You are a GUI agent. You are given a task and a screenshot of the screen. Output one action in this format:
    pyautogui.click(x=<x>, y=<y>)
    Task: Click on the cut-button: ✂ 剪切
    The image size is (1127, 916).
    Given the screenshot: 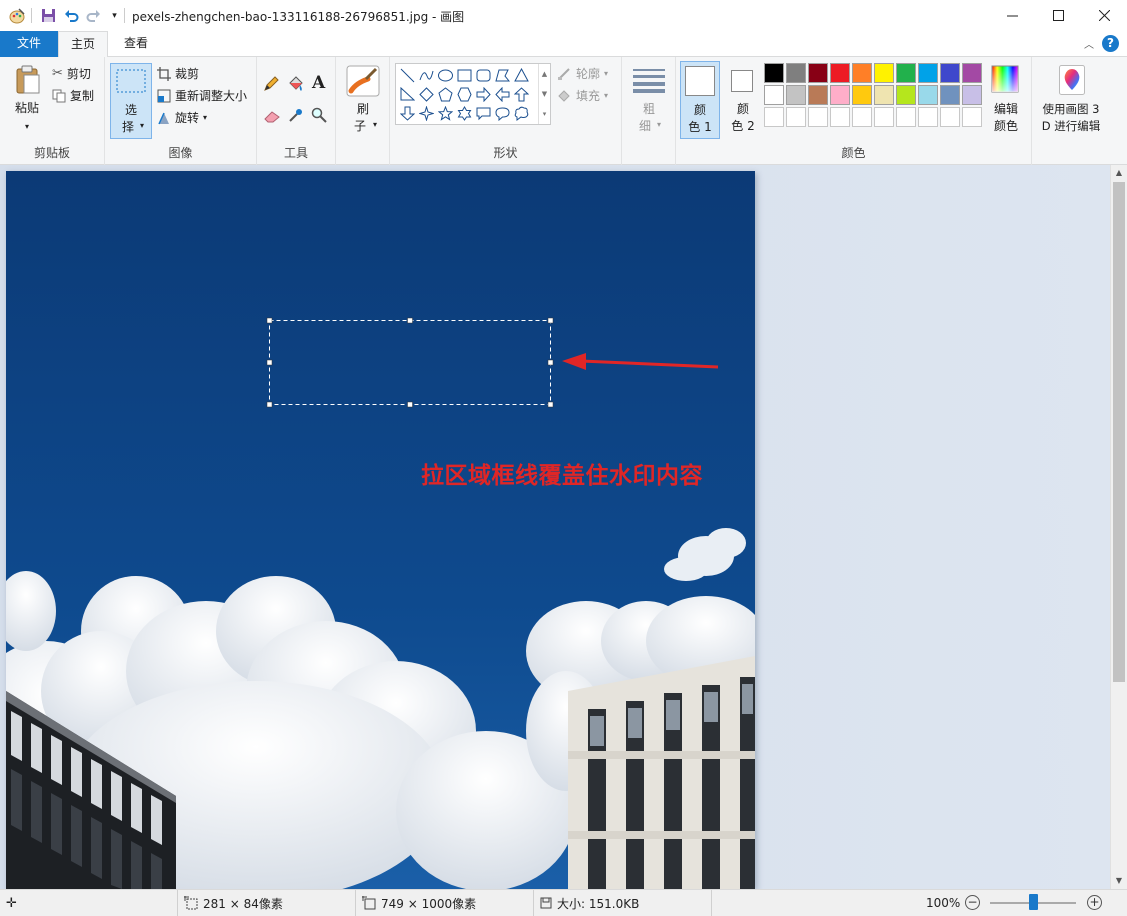 What is the action you would take?
    pyautogui.click(x=71, y=73)
    